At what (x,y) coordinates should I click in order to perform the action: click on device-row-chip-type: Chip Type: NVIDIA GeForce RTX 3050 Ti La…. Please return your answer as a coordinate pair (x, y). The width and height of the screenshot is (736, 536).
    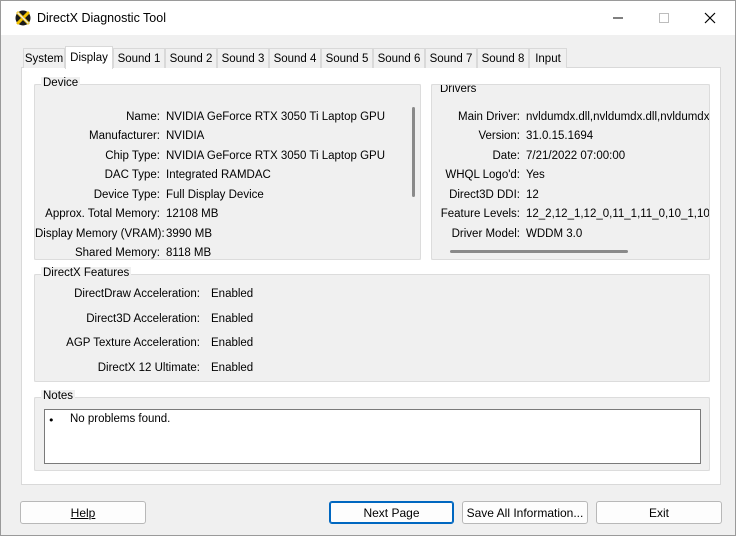
    Looking at the image, I should click on (245, 156).